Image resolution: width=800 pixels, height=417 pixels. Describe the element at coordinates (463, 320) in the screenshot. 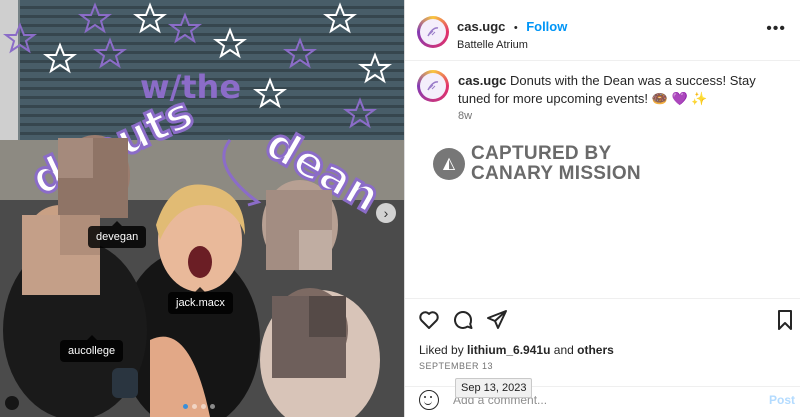

I see `comment-icon` at that location.